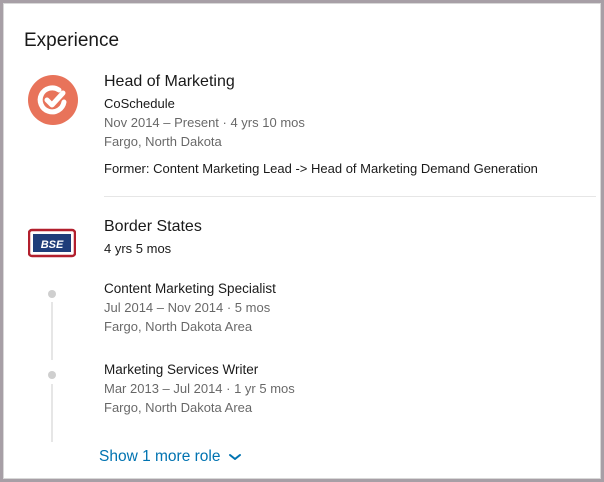 The image size is (604, 482). Describe the element at coordinates (53, 100) in the screenshot. I see `coschedule-logo-icon` at that location.